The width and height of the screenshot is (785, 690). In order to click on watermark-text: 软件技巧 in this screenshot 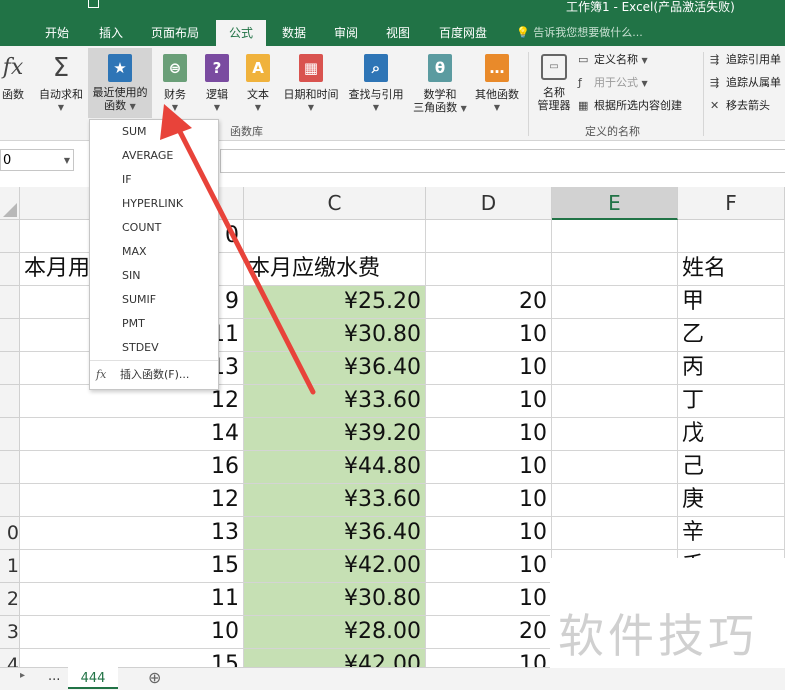, I will do `click(658, 636)`.